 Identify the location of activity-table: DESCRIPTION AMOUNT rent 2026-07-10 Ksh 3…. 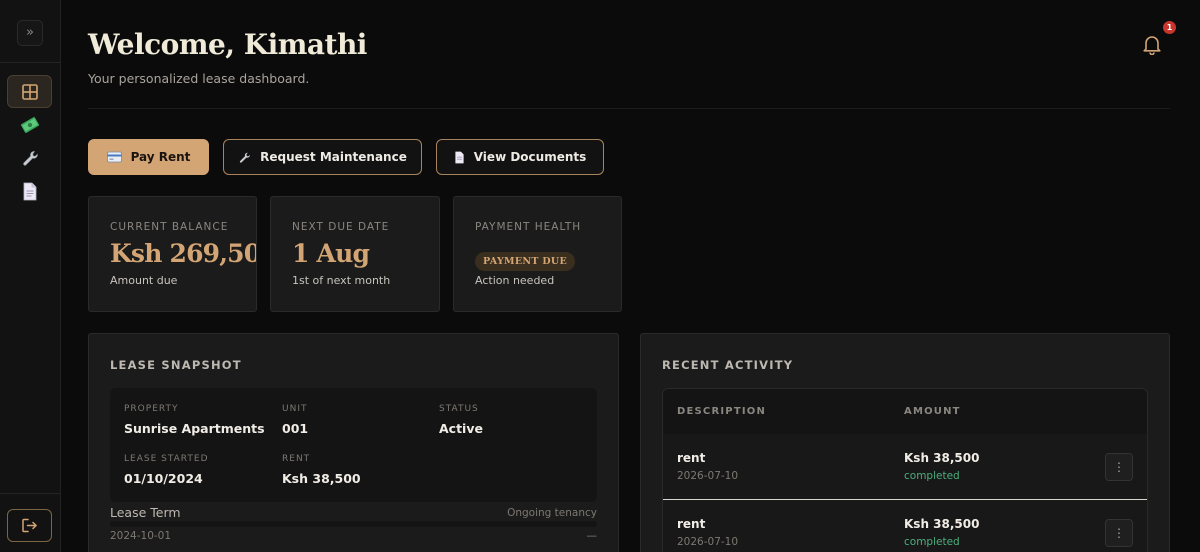
(905, 470).